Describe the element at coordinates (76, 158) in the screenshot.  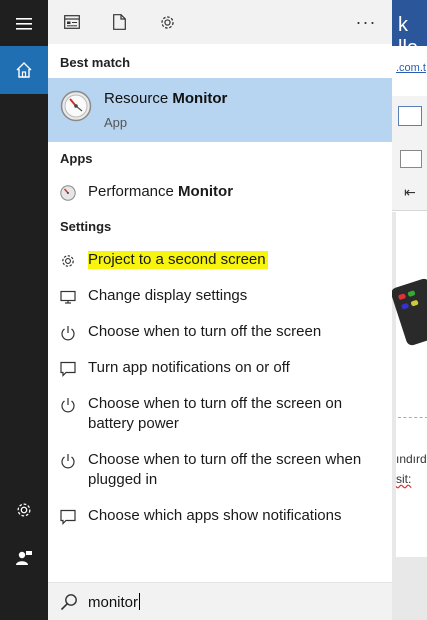
I see `section-apps: Apps` at that location.